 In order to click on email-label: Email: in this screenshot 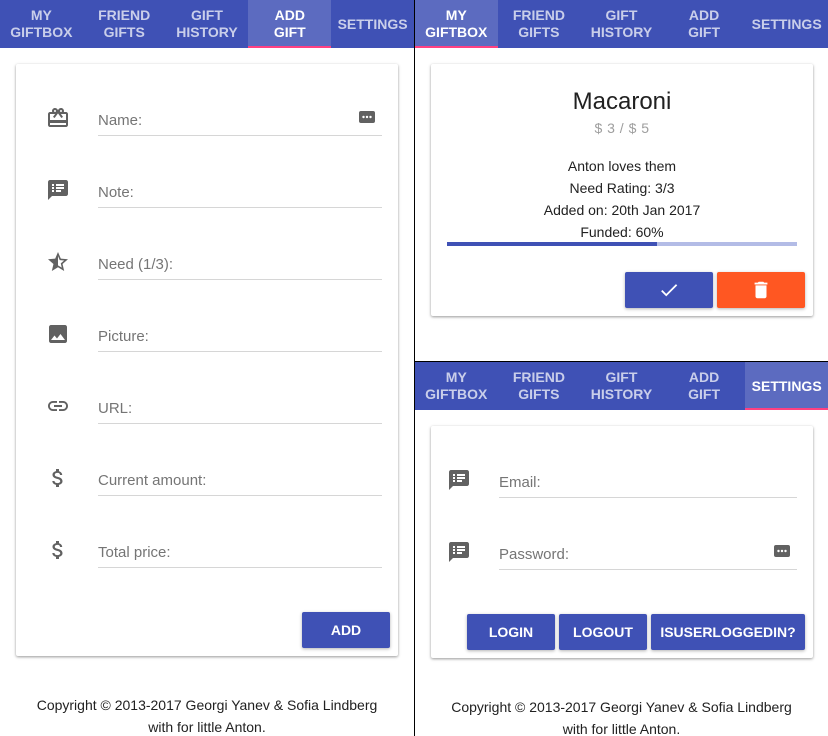, I will do `click(520, 482)`.